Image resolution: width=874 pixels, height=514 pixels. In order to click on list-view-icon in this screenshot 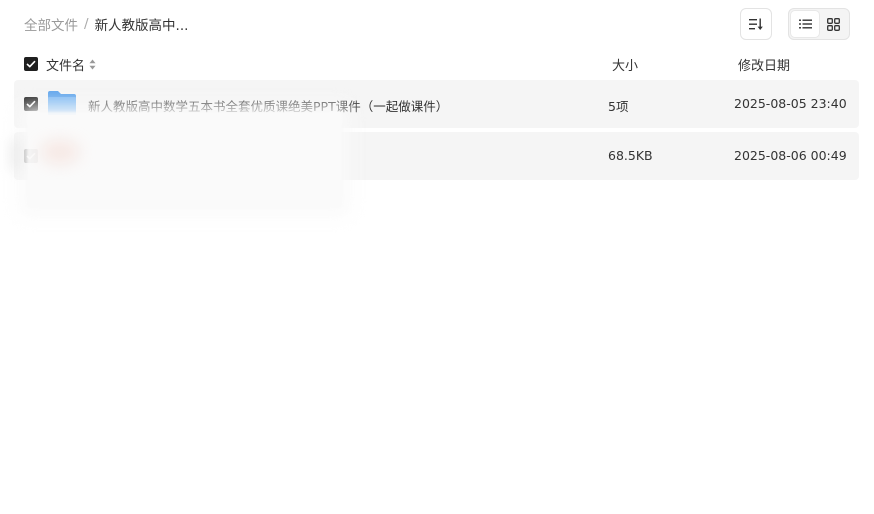, I will do `click(805, 24)`.